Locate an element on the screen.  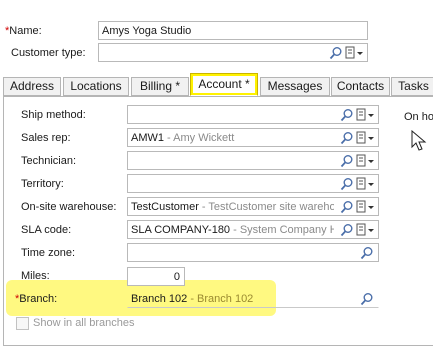
sla-code-code: SLA COMPANY-180 is located at coordinates (181, 230).